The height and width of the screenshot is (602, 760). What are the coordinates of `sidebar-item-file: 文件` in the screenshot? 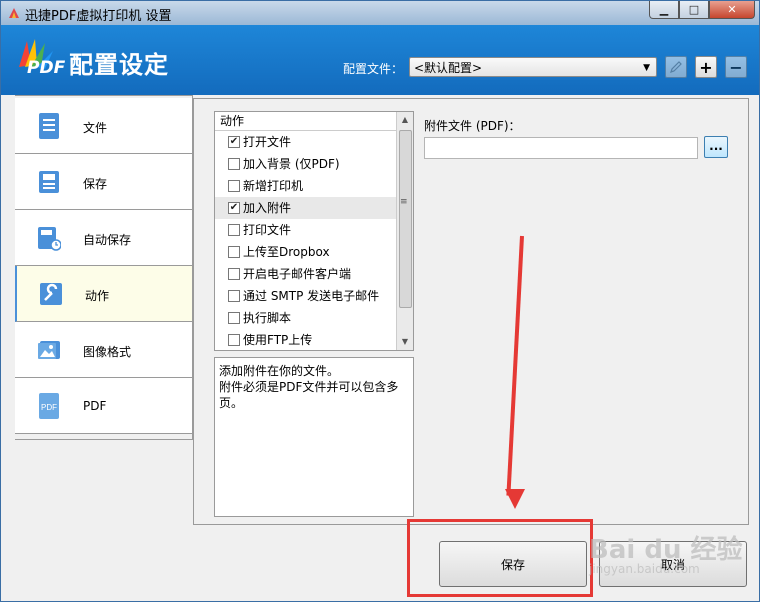 It's located at (104, 126).